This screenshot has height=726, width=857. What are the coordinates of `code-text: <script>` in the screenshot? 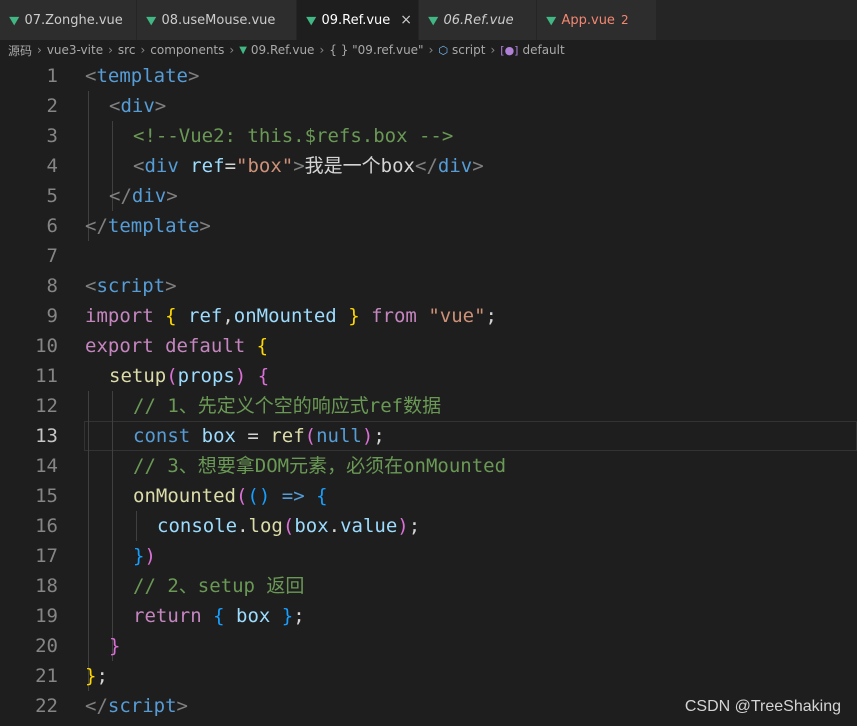 It's located at (131, 286).